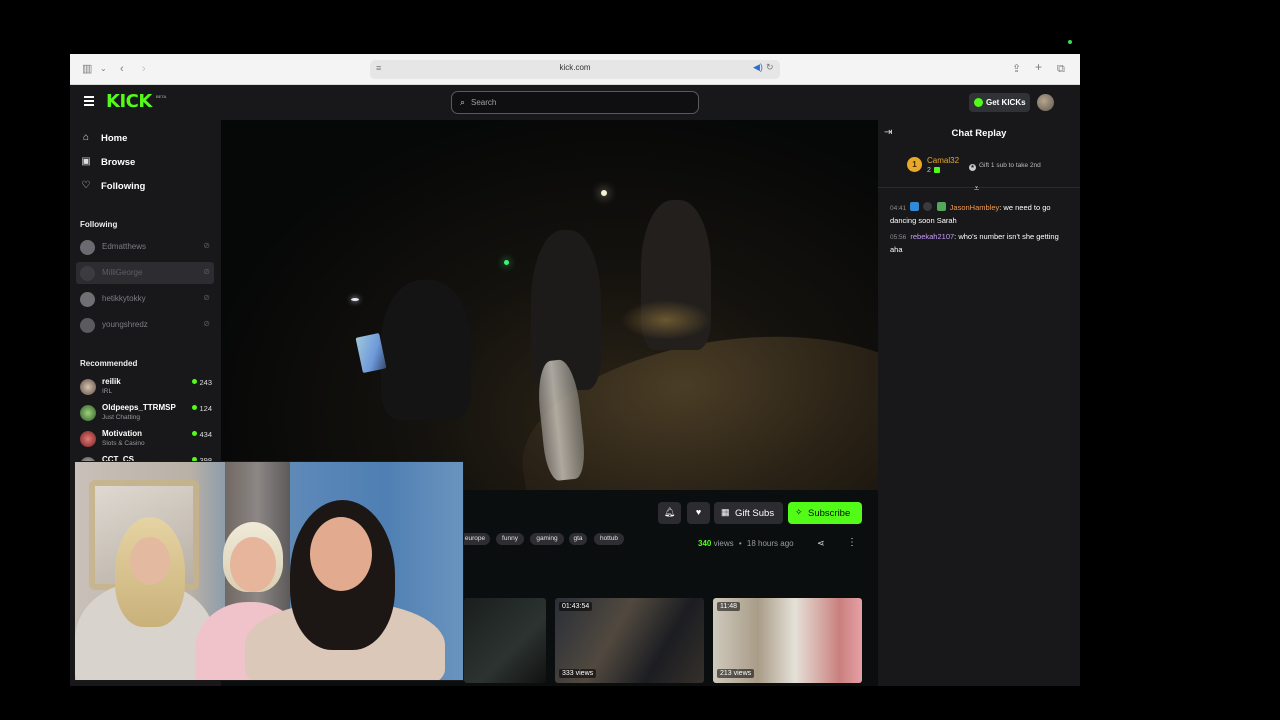 The height and width of the screenshot is (720, 1280). I want to click on nav-following-label: Following, so click(123, 186).